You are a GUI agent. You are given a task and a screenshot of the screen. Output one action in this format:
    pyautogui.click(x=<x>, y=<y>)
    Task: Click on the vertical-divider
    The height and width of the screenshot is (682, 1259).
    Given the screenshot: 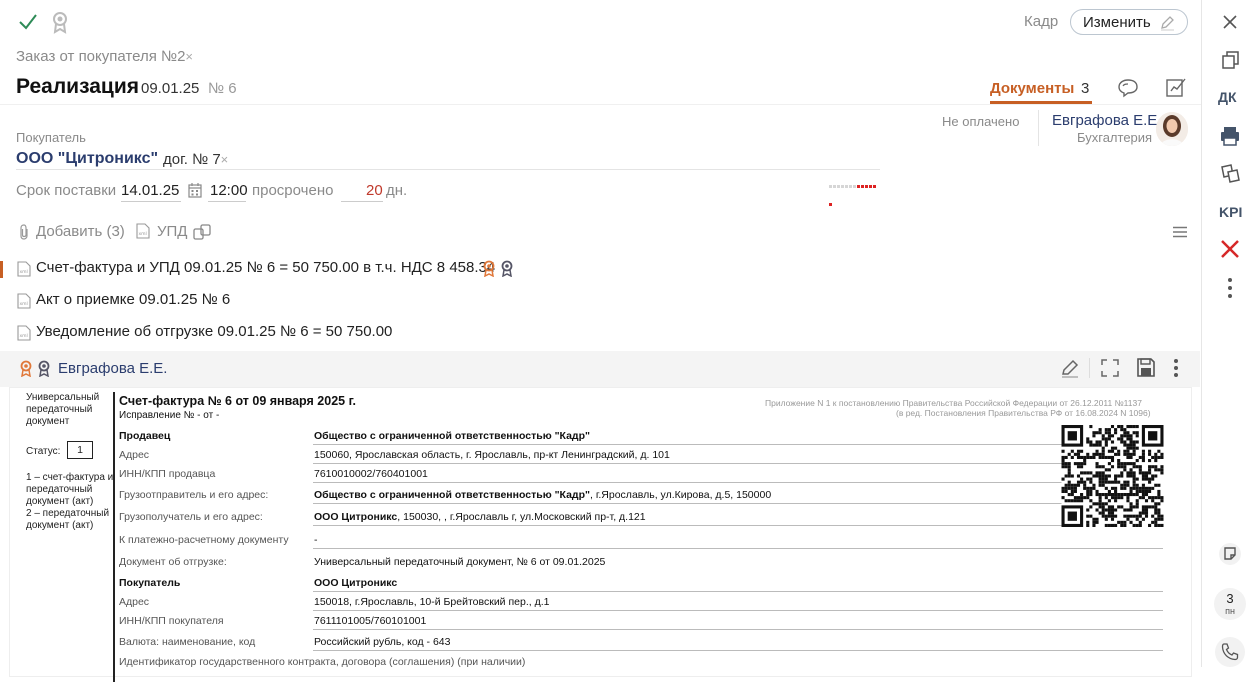 What is the action you would take?
    pyautogui.click(x=1038, y=128)
    